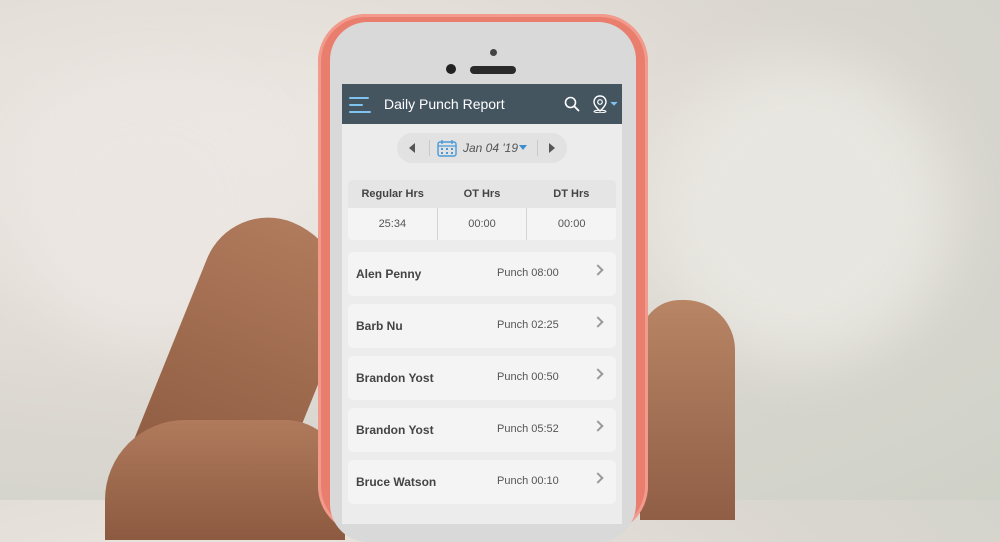 This screenshot has height=542, width=1000. What do you see at coordinates (444, 104) in the screenshot?
I see `page-title: Daily Punch Report` at bounding box center [444, 104].